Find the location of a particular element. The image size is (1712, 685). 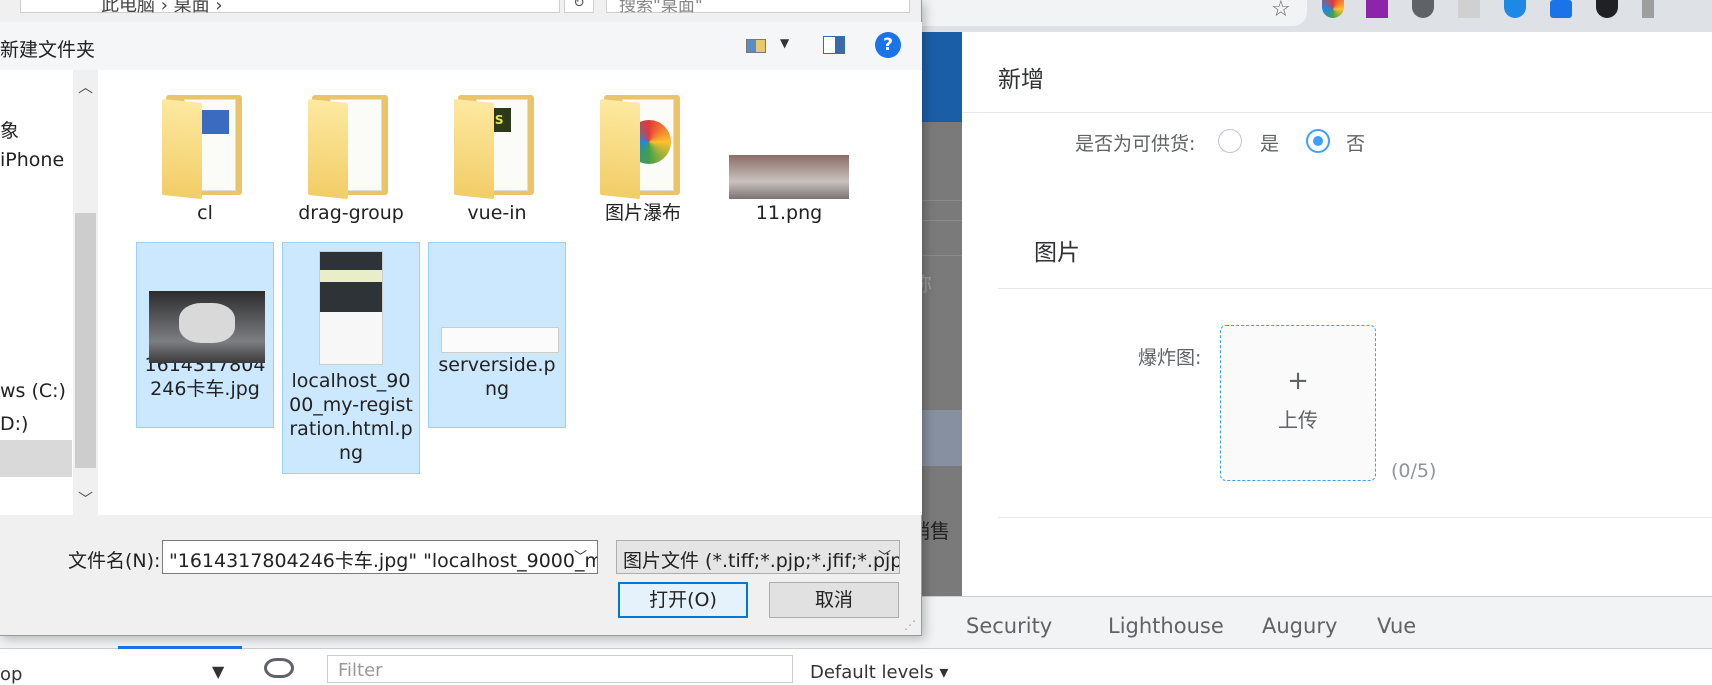

drawer-title: 新增 is located at coordinates (1021, 80).